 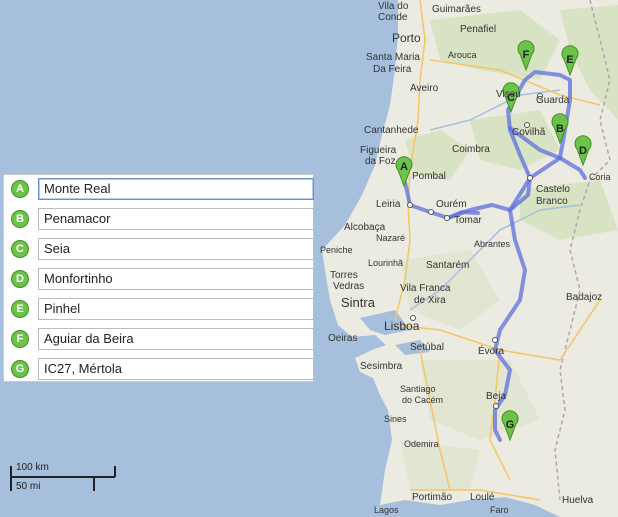 I want to click on label-odemira: Odemira, so click(x=421, y=444).